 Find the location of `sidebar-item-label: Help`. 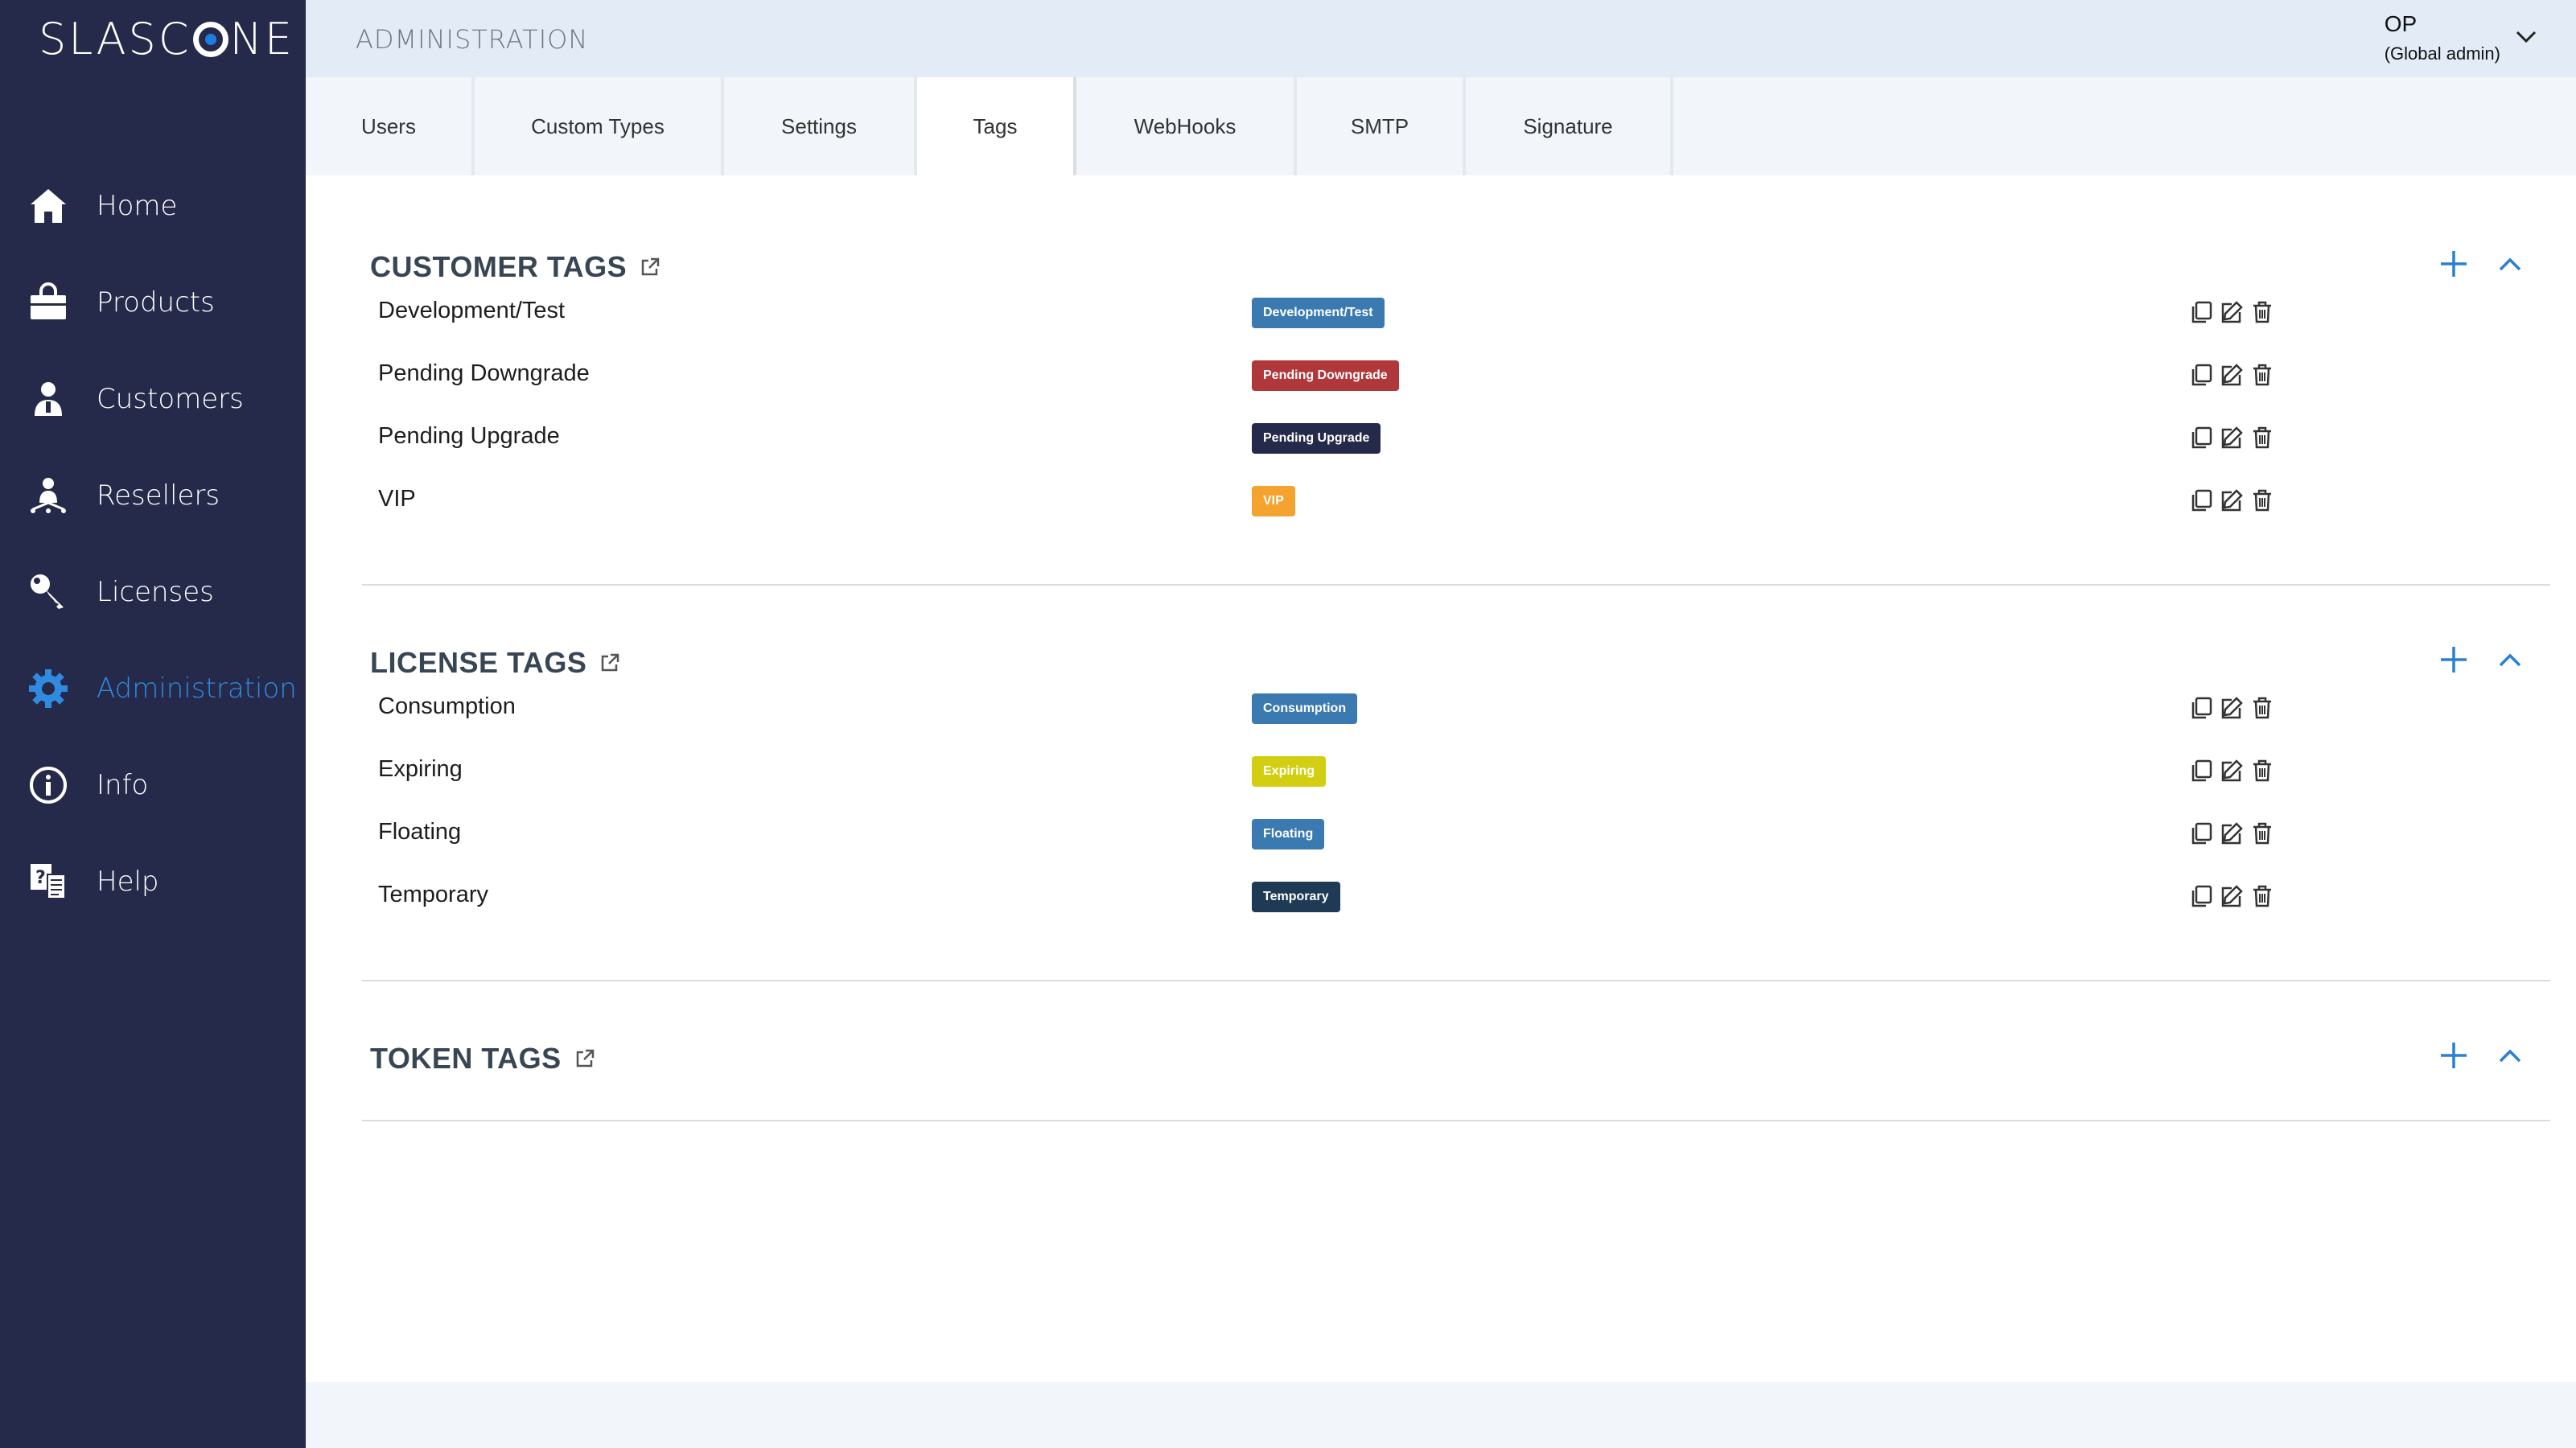

sidebar-item-label: Help is located at coordinates (128, 882).